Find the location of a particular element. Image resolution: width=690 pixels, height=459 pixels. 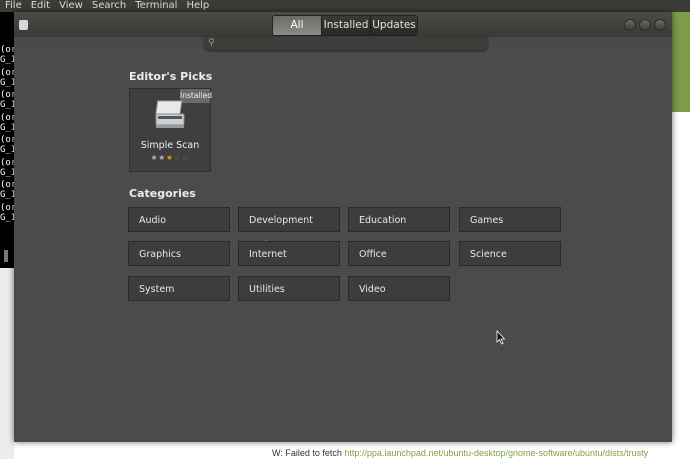

menu-terminal: Terminal is located at coordinates (156, 5).